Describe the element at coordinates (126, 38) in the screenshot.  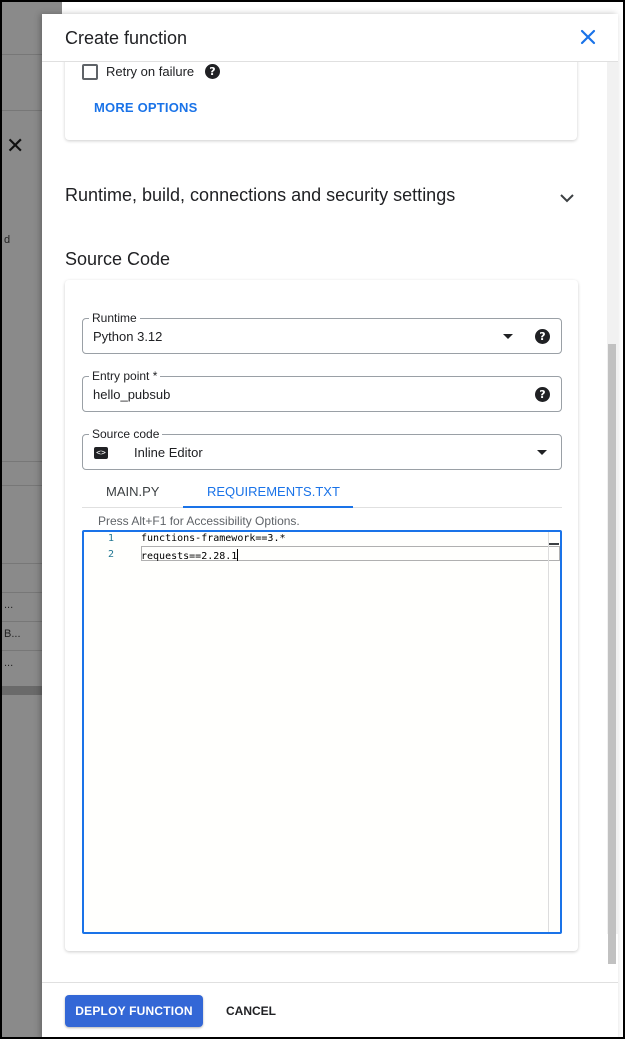
I see `page-title: Create function` at that location.